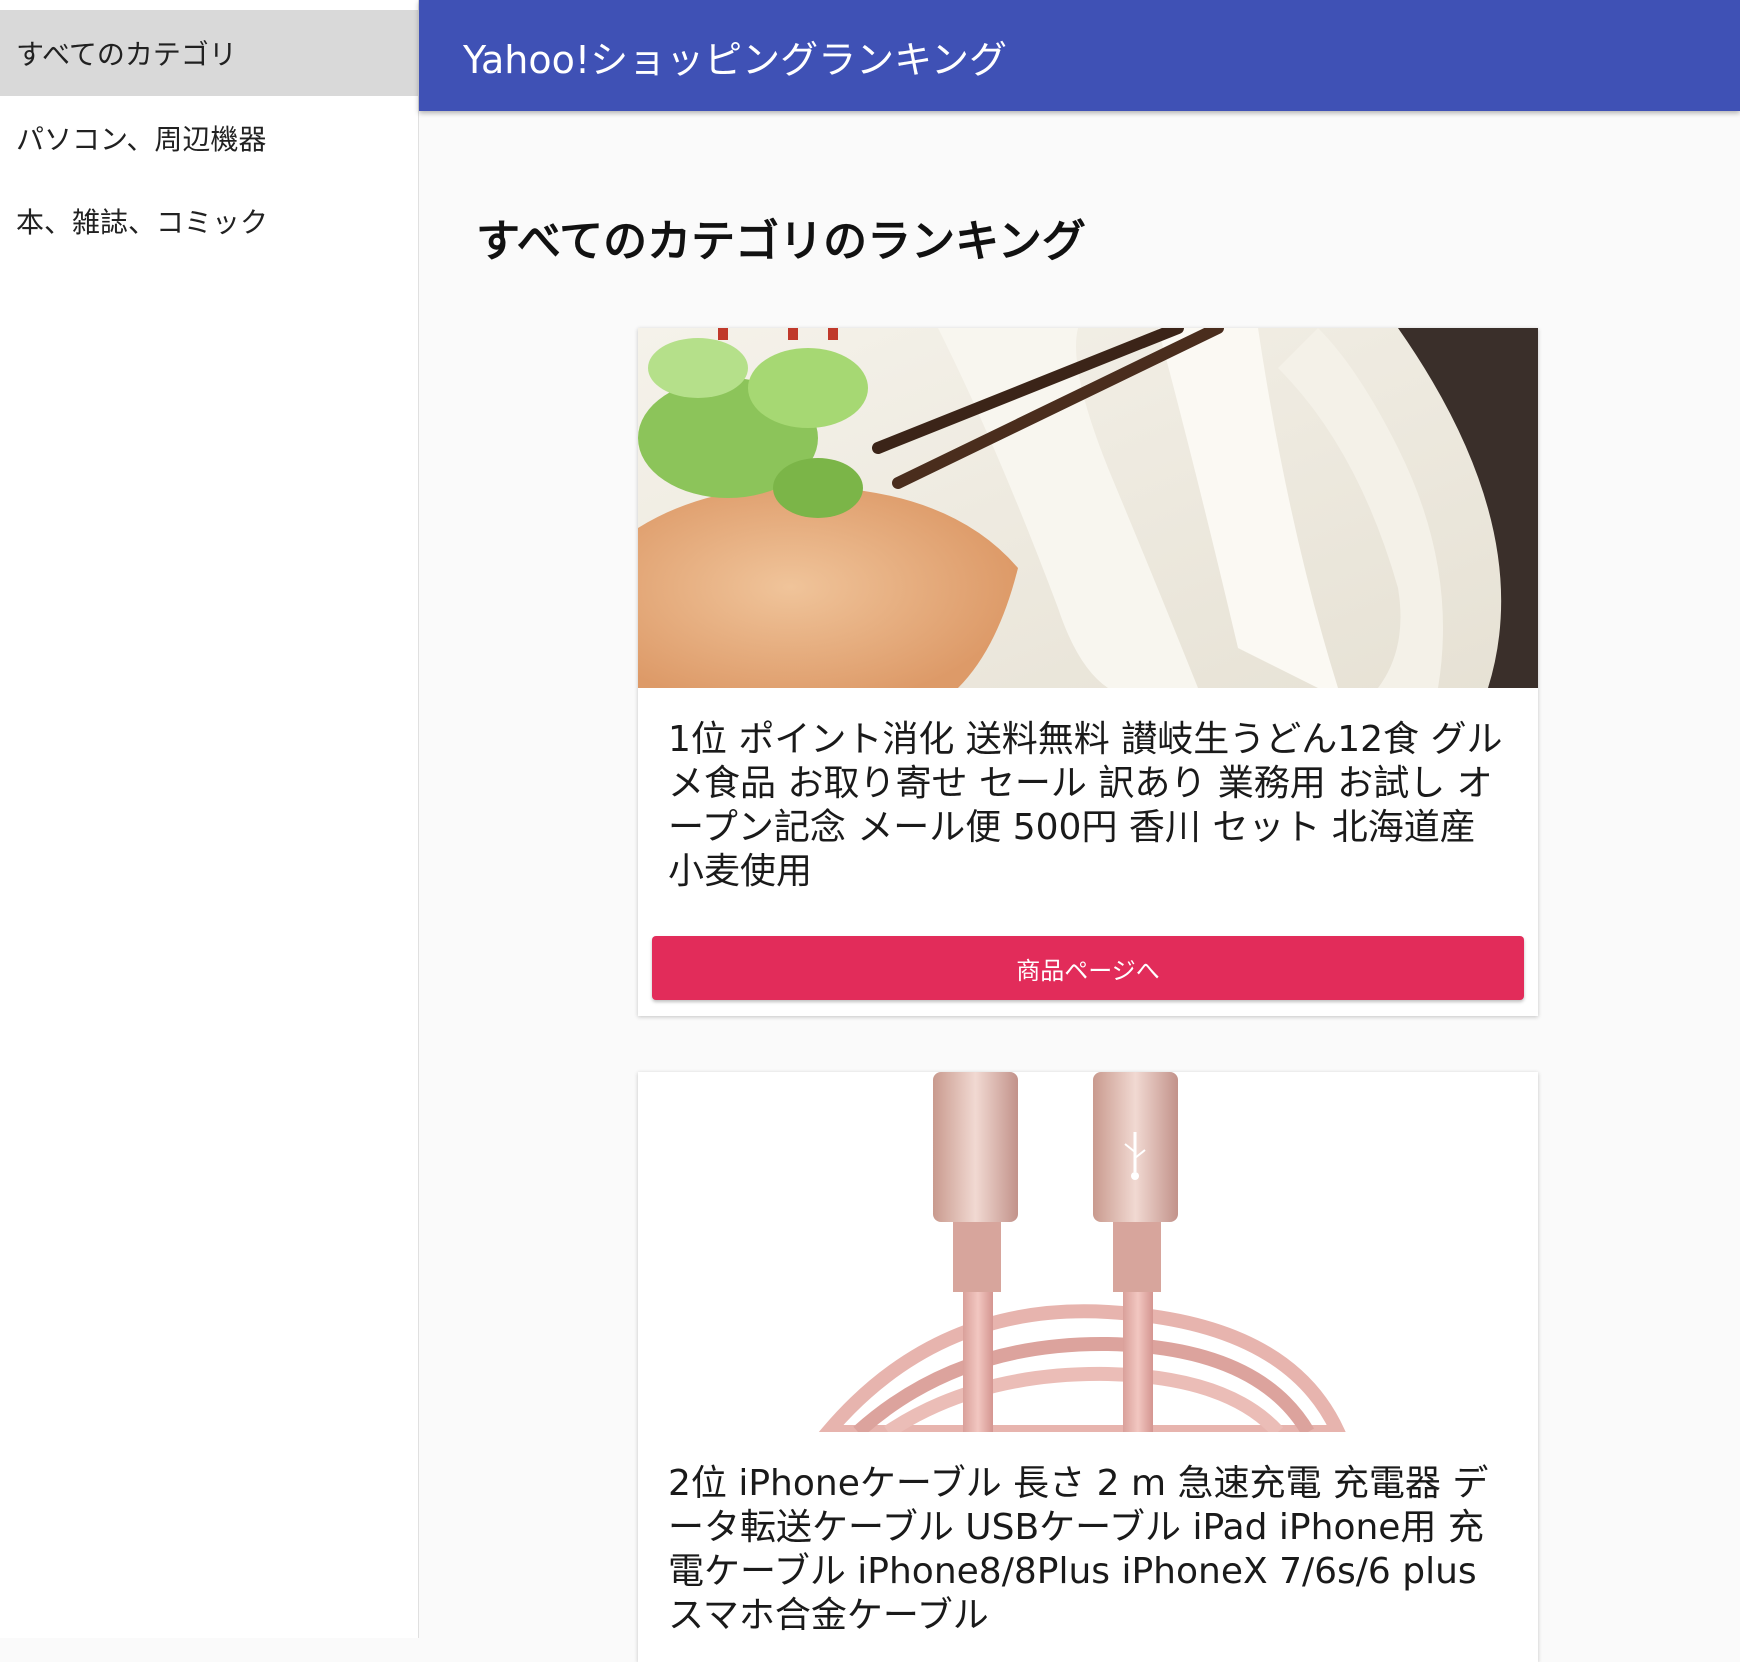  I want to click on app-bar: Yahoo!ショッピングランキング, so click(1079, 55).